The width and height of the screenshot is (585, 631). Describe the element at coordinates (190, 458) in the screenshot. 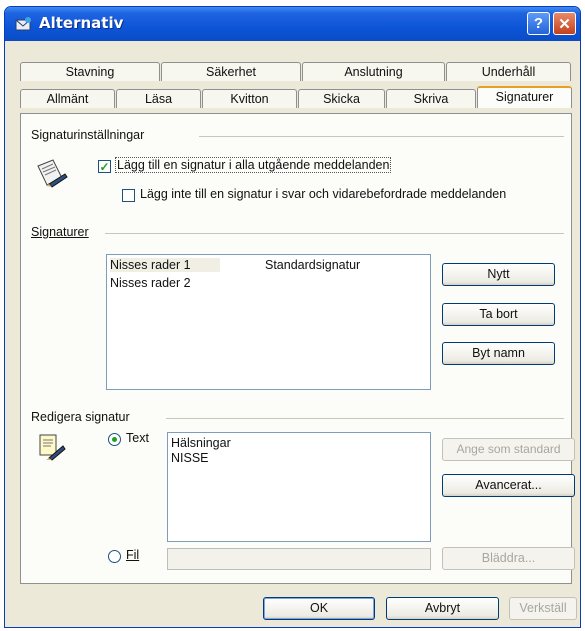

I see `signature-text-line: NISSE` at that location.